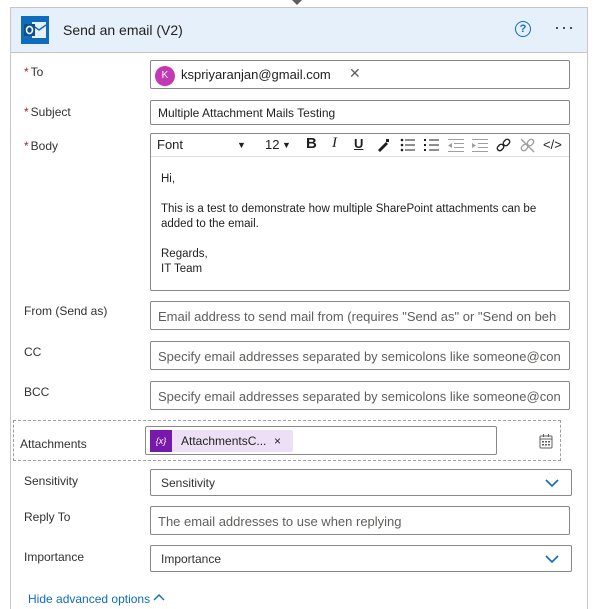 The height and width of the screenshot is (609, 602). Describe the element at coordinates (41, 146) in the screenshot. I see `body-label: * Body` at that location.